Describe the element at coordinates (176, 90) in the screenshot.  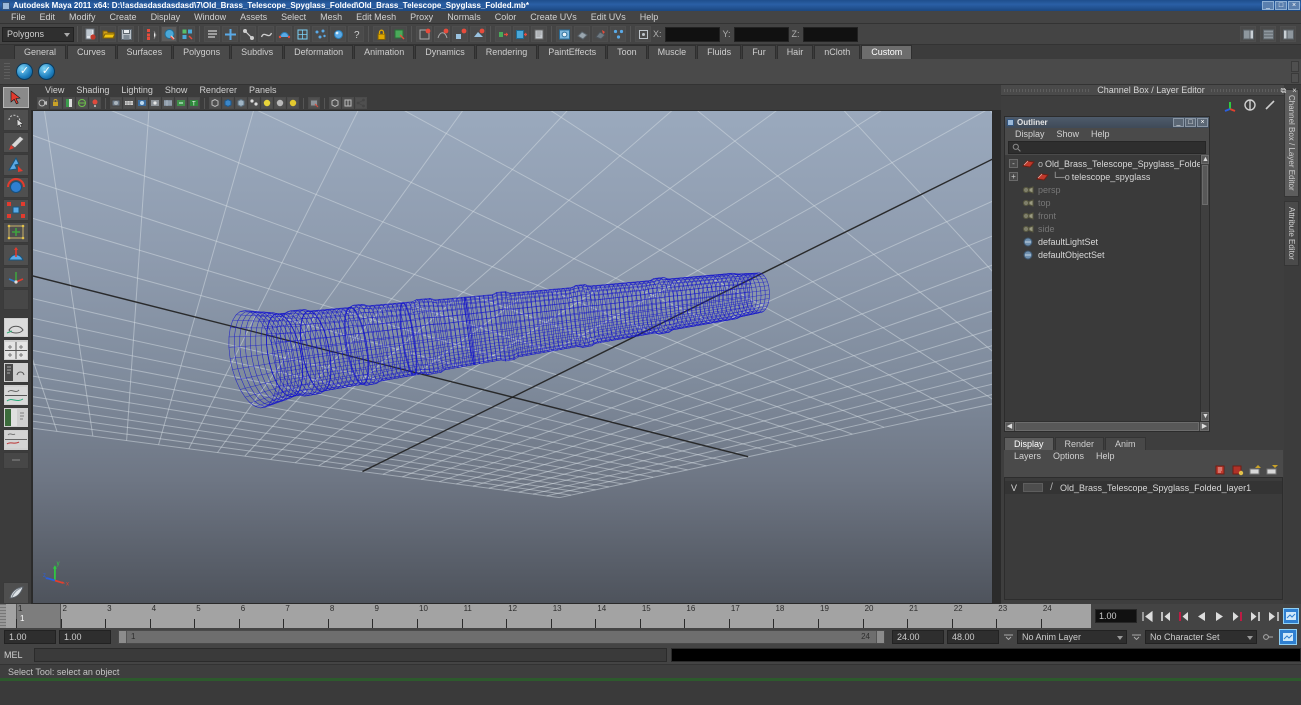
I see `viewport-menu-show: Show` at that location.